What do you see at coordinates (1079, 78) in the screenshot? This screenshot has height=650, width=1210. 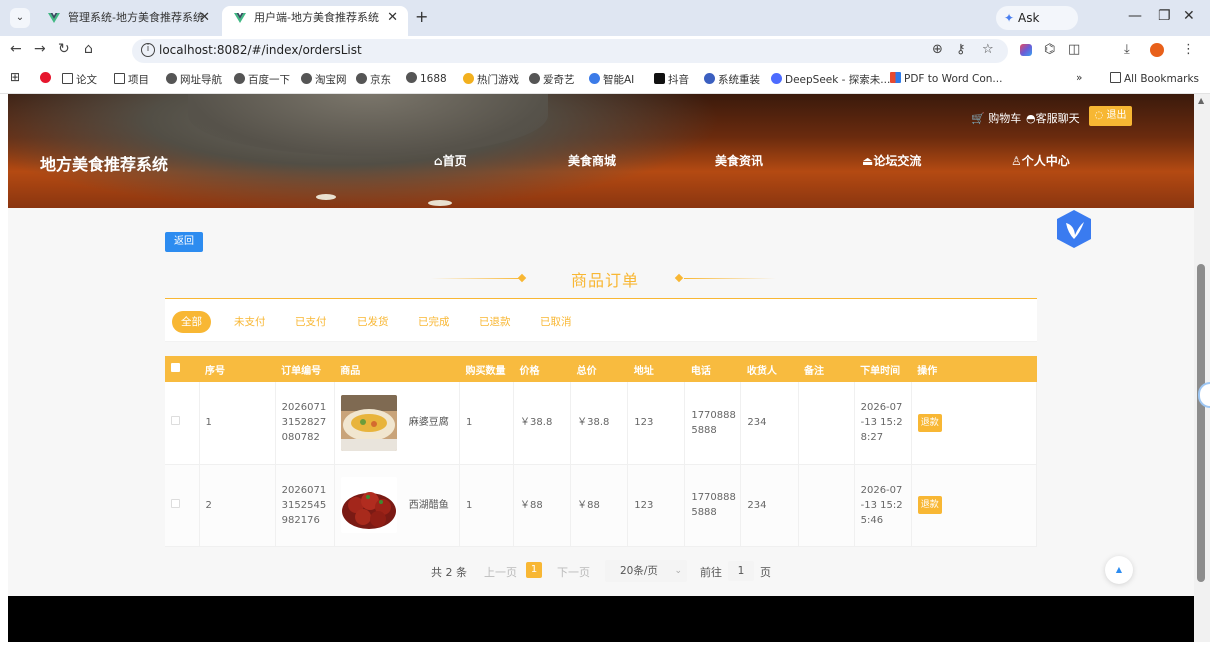 I see `bookmarks-overflow-button: »` at bounding box center [1079, 78].